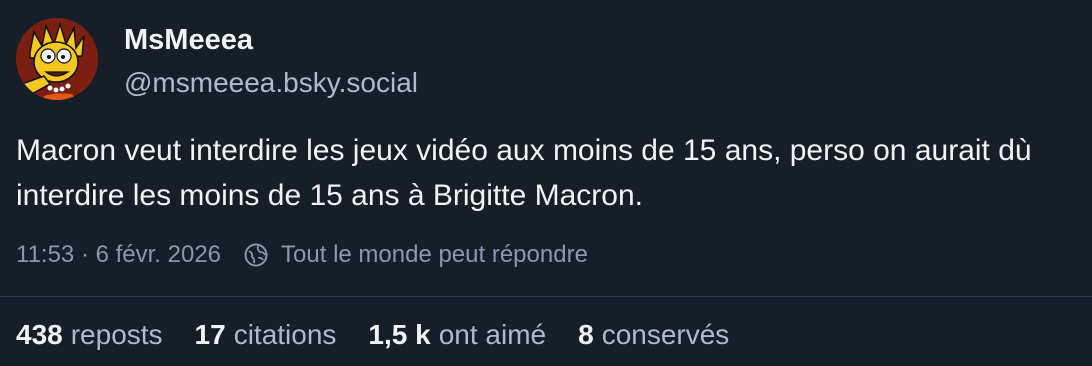 This screenshot has width=1092, height=366. I want to click on author-block: MsMeeea @msmeeea.bsky.social, so click(271, 62).